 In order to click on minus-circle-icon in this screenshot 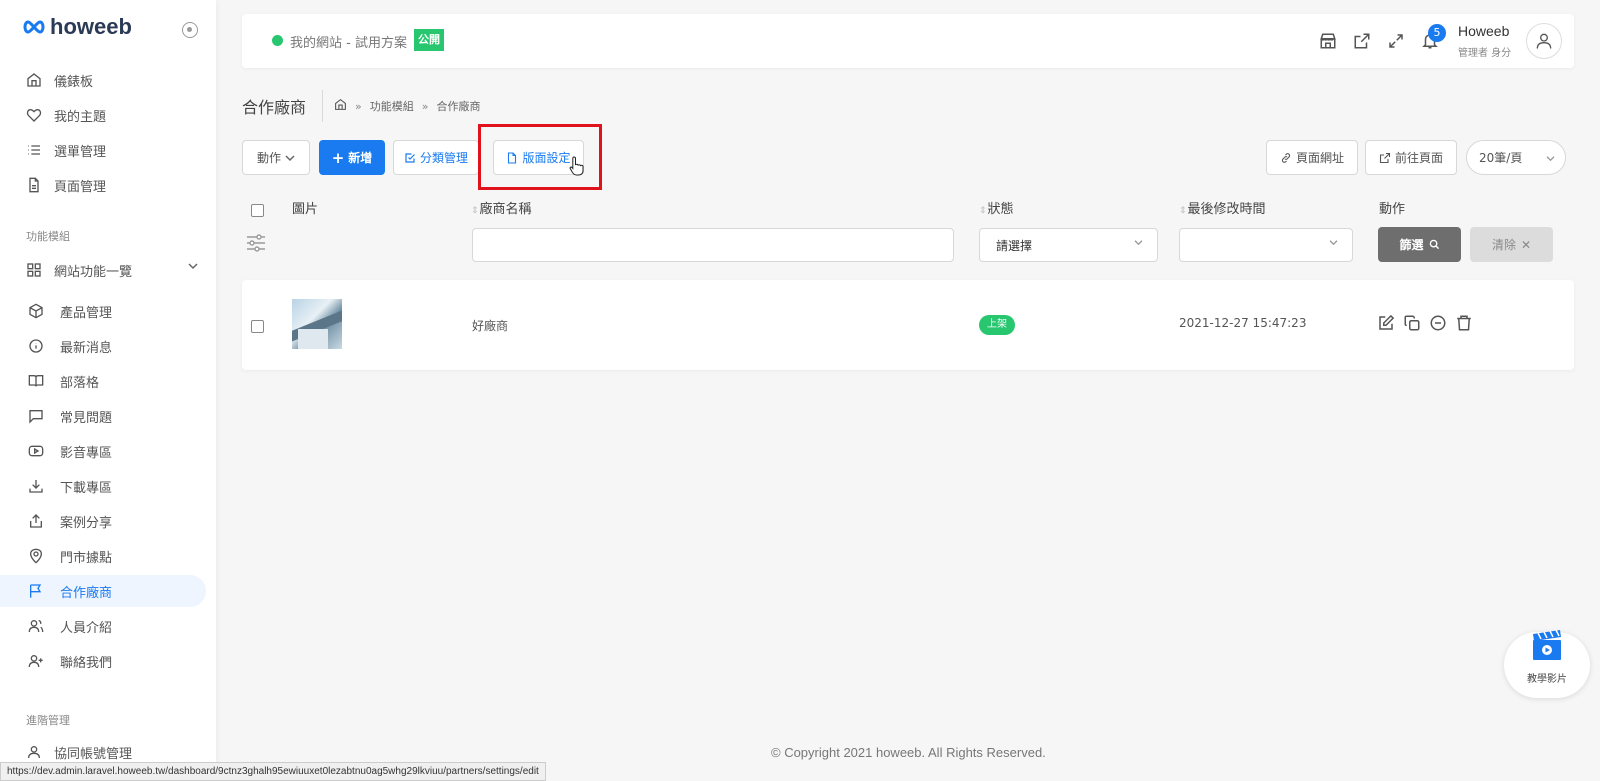, I will do `click(1438, 323)`.